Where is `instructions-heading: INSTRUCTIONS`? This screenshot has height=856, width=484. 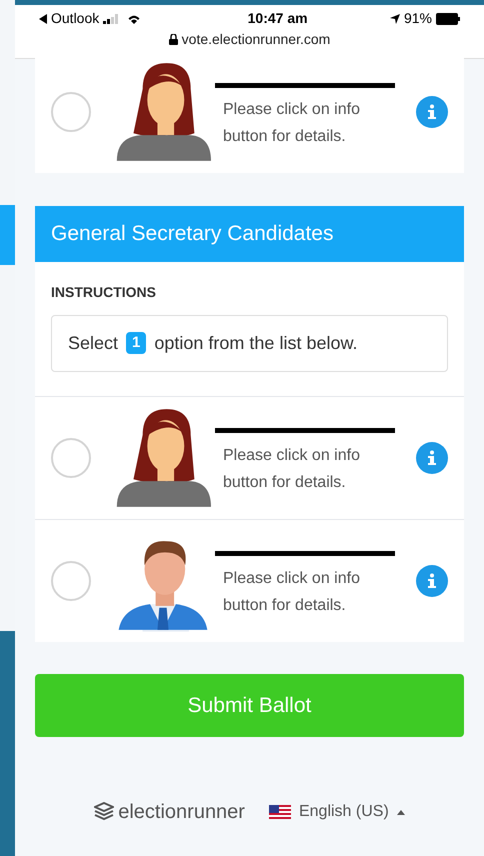
instructions-heading: INSTRUCTIONS is located at coordinates (103, 292).